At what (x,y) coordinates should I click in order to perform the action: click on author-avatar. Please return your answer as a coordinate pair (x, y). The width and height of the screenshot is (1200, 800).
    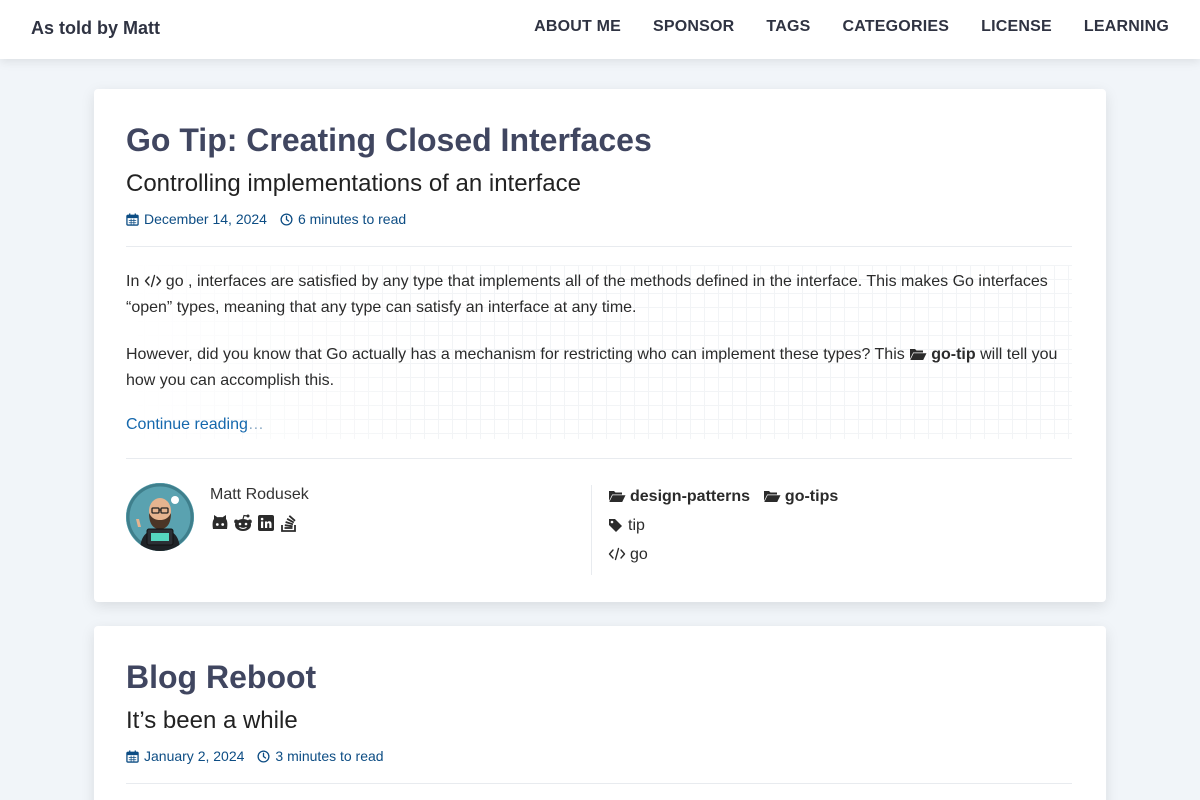
    Looking at the image, I should click on (160, 517).